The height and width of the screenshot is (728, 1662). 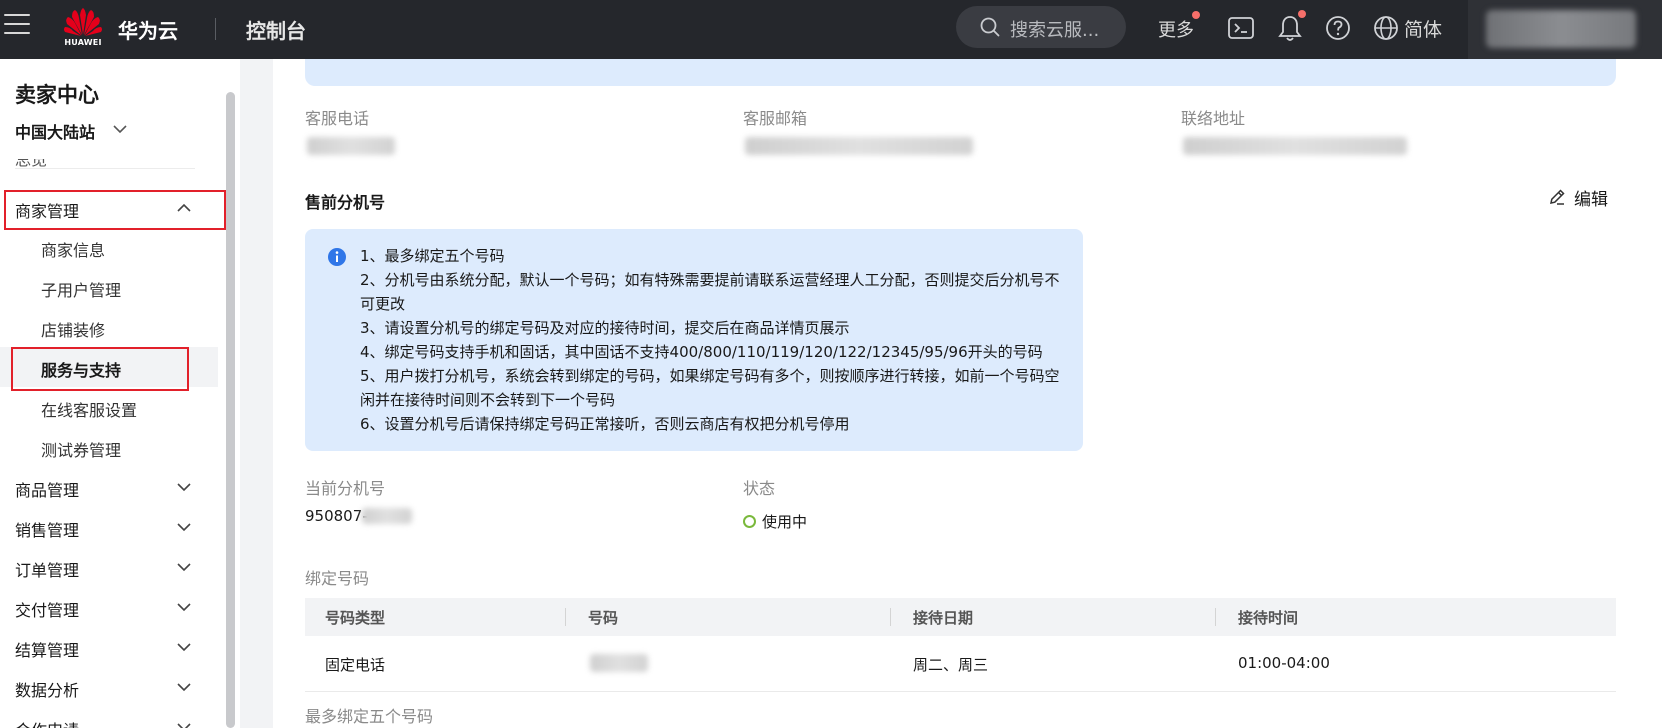 What do you see at coordinates (960, 72) in the screenshot?
I see `info-banner` at bounding box center [960, 72].